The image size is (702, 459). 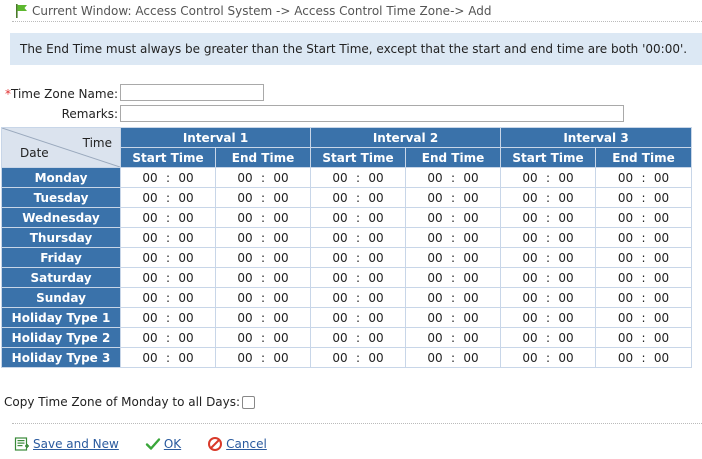 I want to click on copy-checkbox, so click(x=249, y=402).